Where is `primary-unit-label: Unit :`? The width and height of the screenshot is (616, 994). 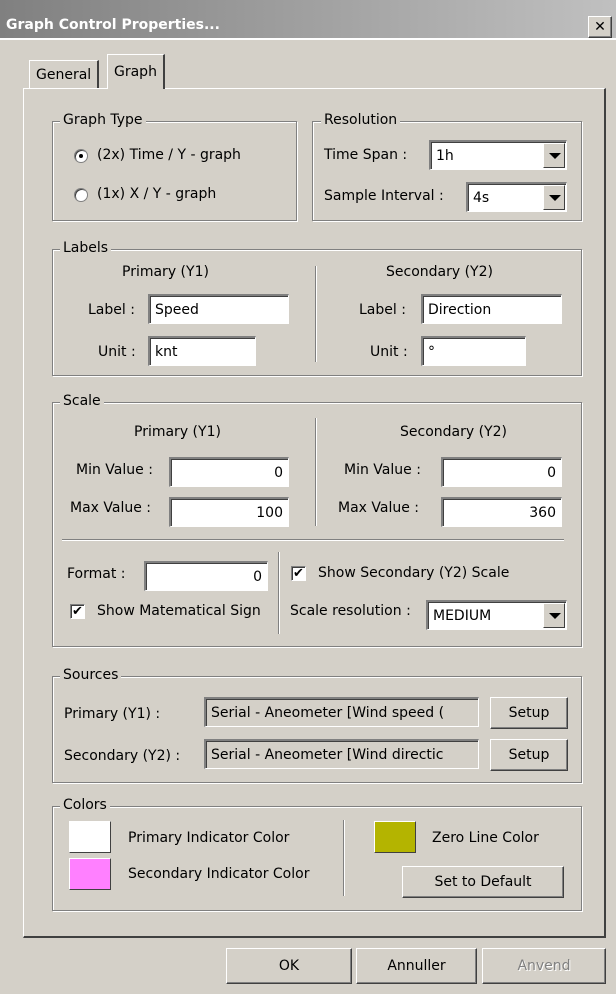 primary-unit-label: Unit : is located at coordinates (117, 352).